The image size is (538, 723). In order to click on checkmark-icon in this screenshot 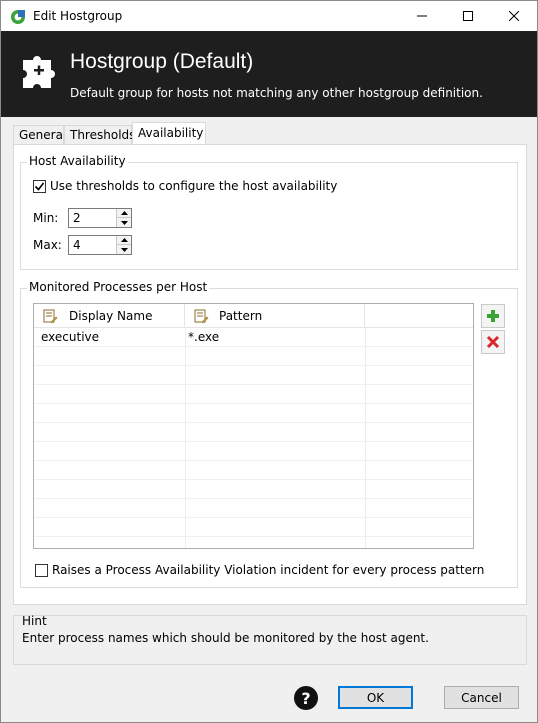, I will do `click(39, 186)`.